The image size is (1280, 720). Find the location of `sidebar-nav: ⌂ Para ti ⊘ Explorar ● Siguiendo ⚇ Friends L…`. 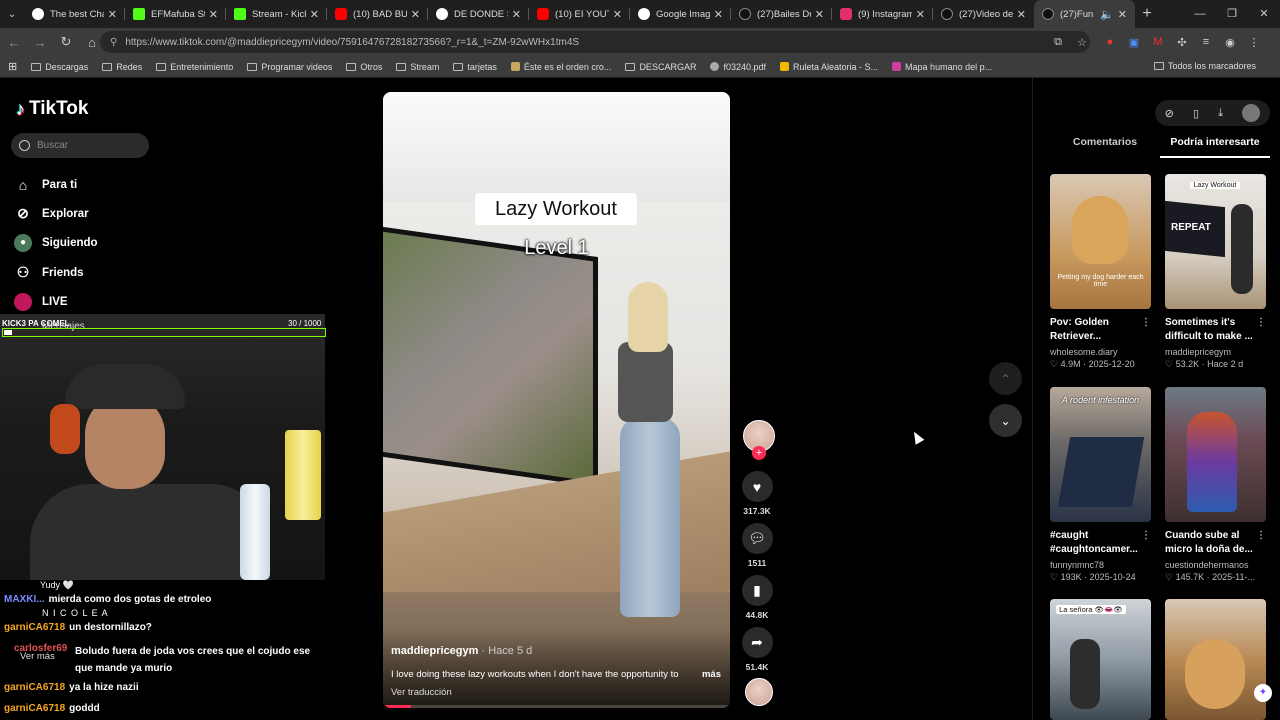

sidebar-nav: ⌂ Para ti ⊘ Explorar ● Siguiendo ⚇ Friends L… is located at coordinates (56, 243).